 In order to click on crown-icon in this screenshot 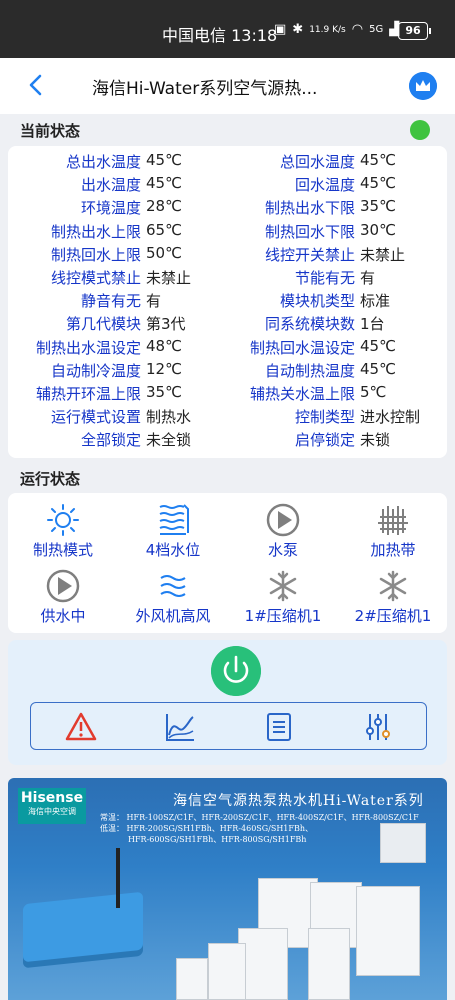, I will do `click(423, 86)`.